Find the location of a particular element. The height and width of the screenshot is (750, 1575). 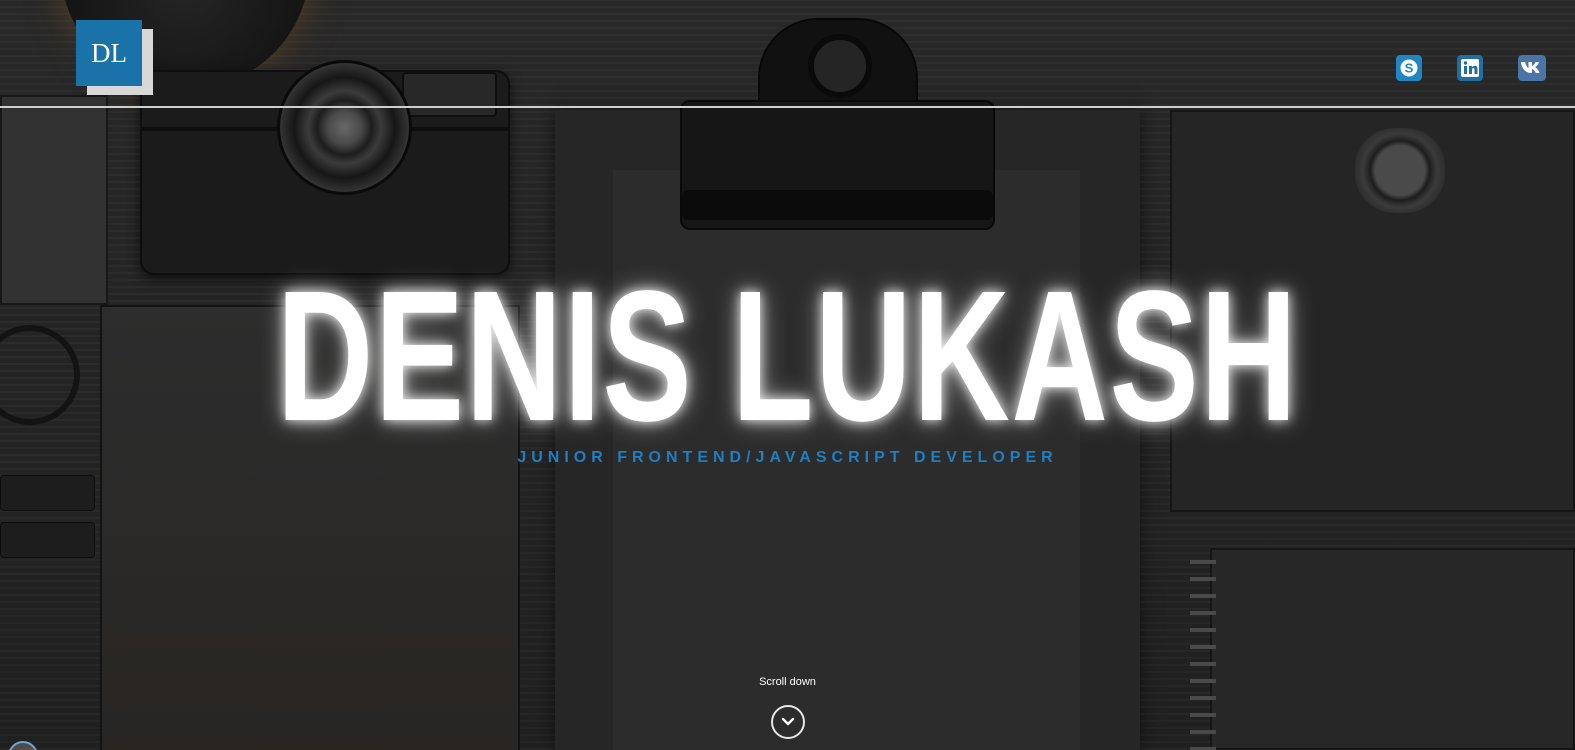

scroll-down-label: Scroll down is located at coordinates (787, 682).